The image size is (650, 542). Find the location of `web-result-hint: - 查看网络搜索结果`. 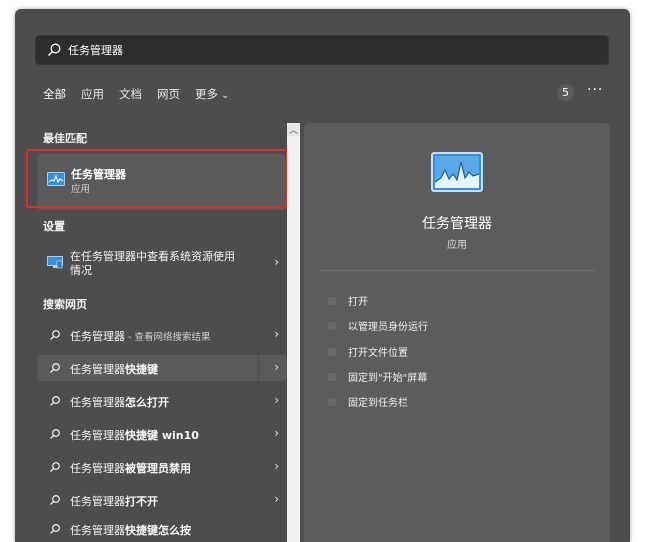

web-result-hint: - 查看网络搜索结果 is located at coordinates (168, 337).